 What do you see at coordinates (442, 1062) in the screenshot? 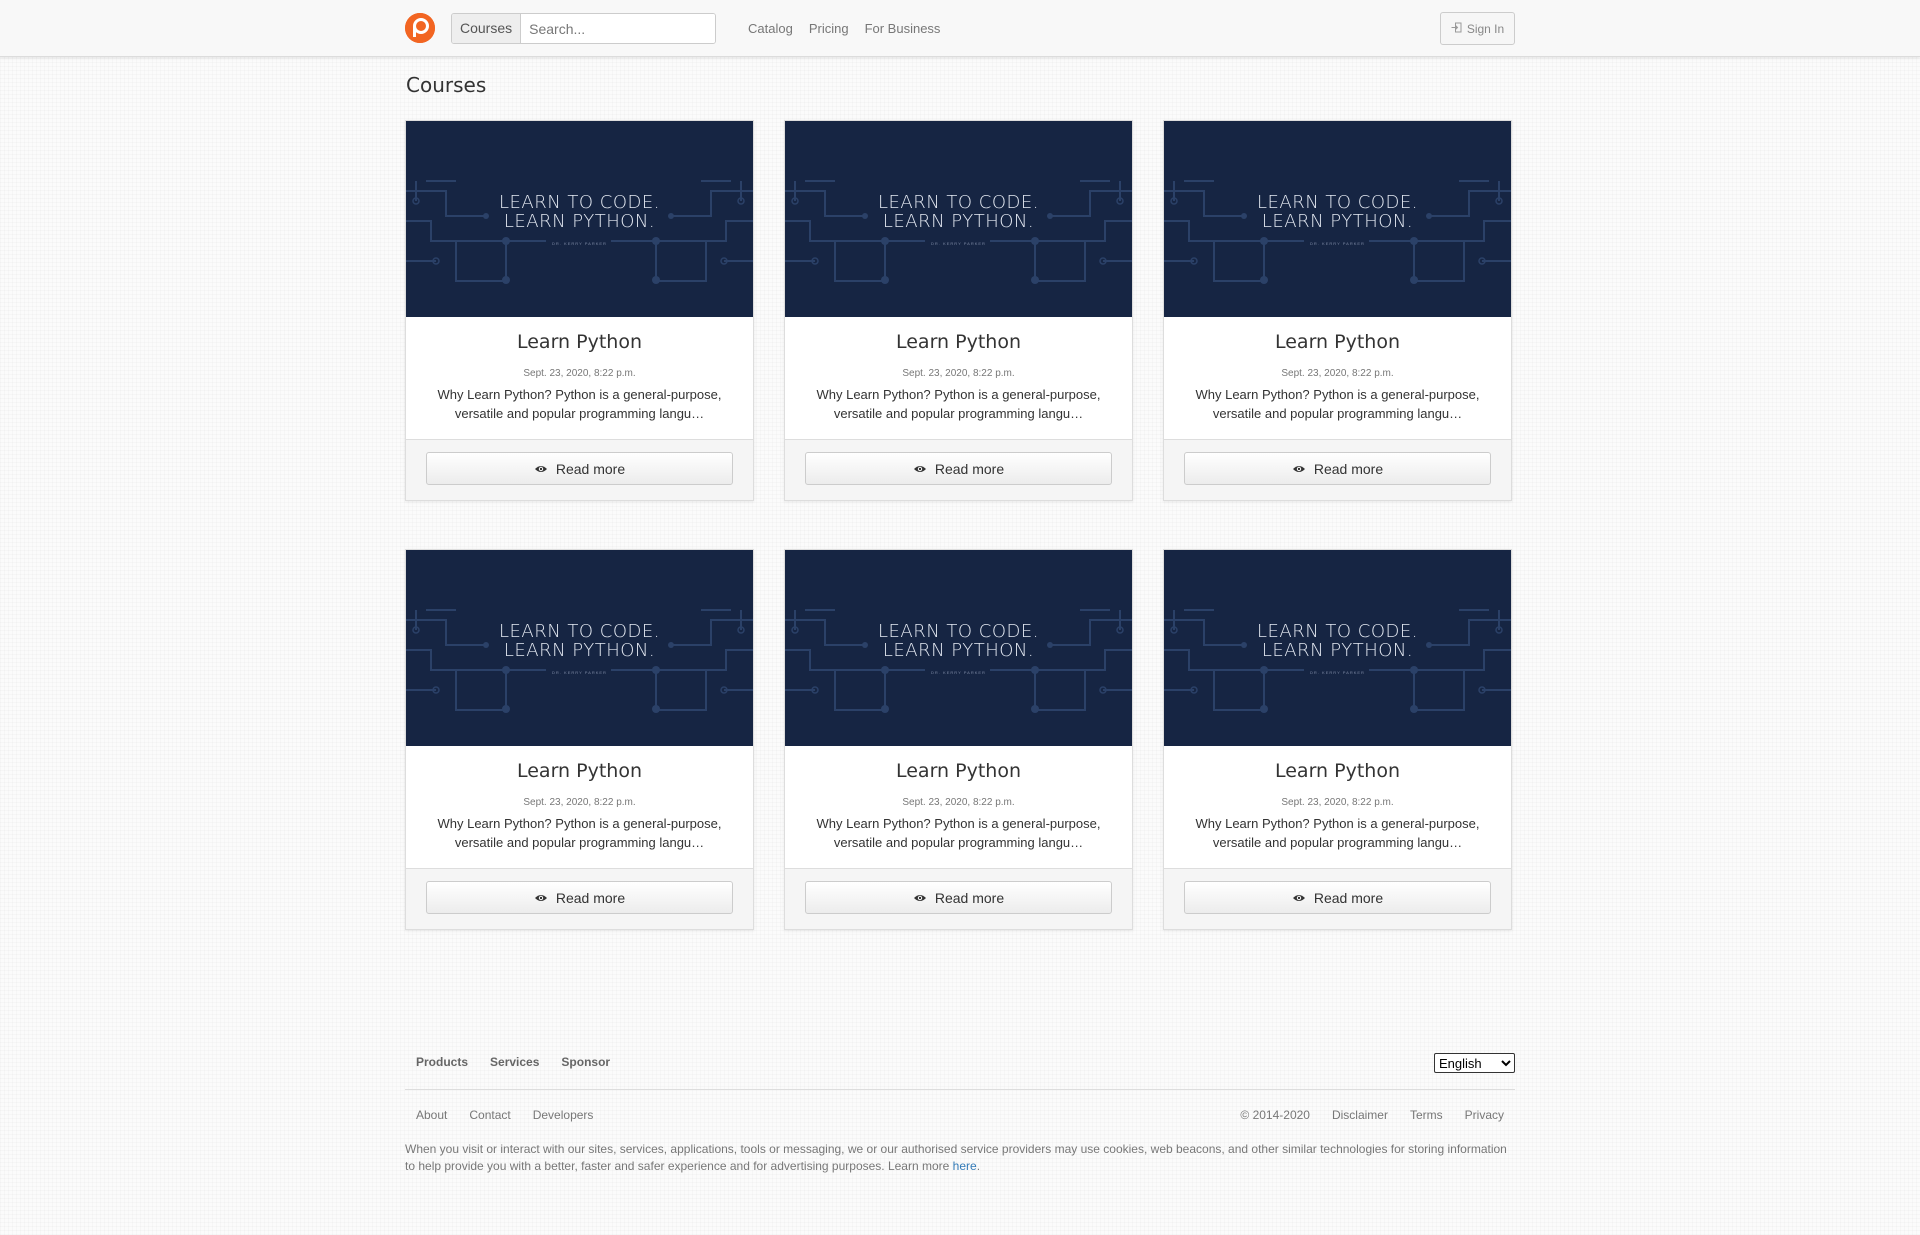
I see `footer-link-products: Products` at bounding box center [442, 1062].